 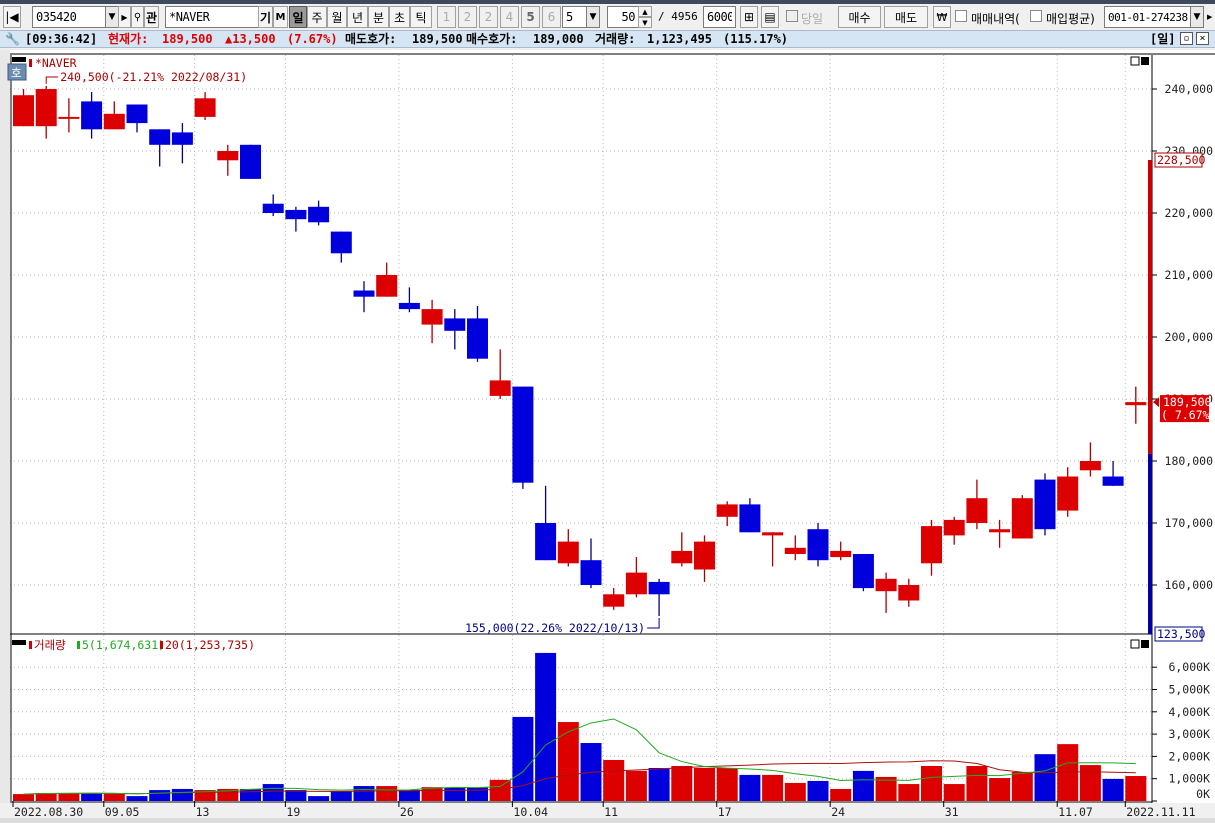 What do you see at coordinates (19, 642) in the screenshot?
I see `volume-panel-menu-icon` at bounding box center [19, 642].